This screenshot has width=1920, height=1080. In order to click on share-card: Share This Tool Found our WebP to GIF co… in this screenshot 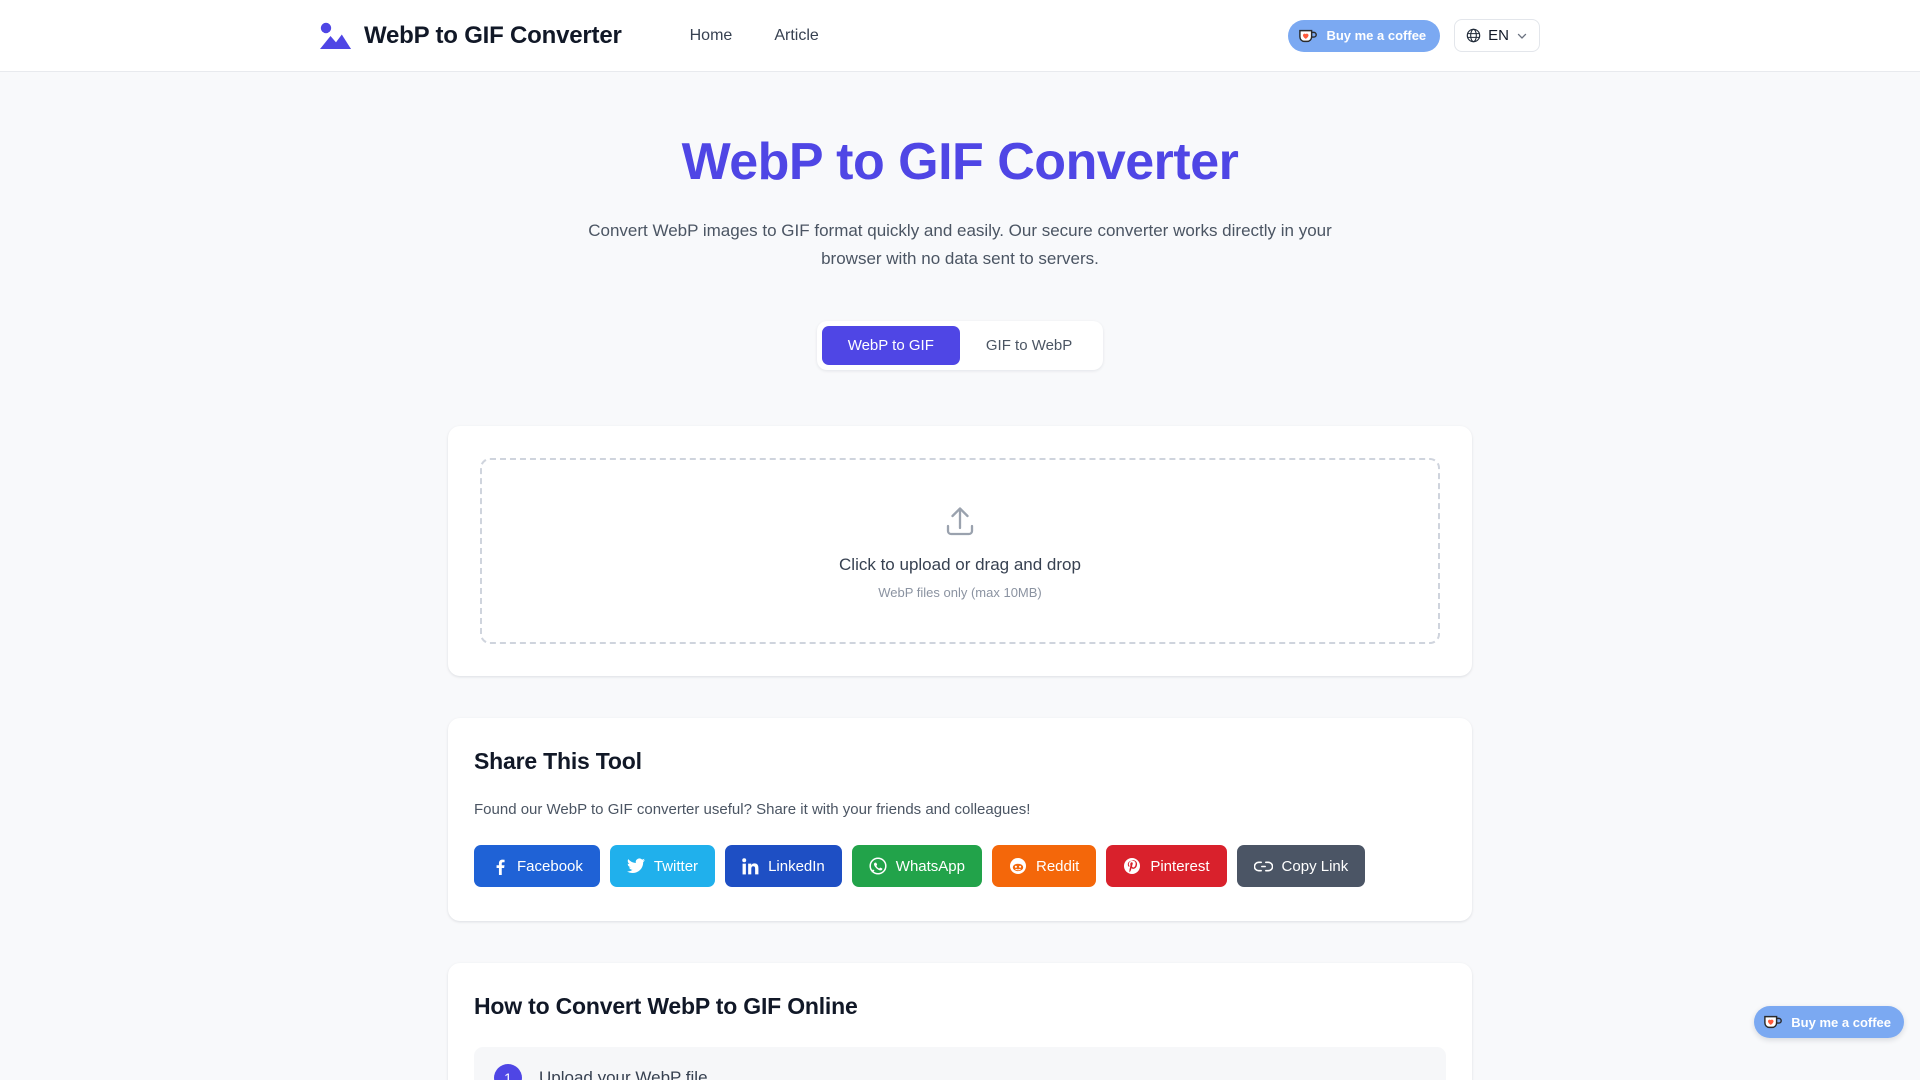, I will do `click(960, 820)`.